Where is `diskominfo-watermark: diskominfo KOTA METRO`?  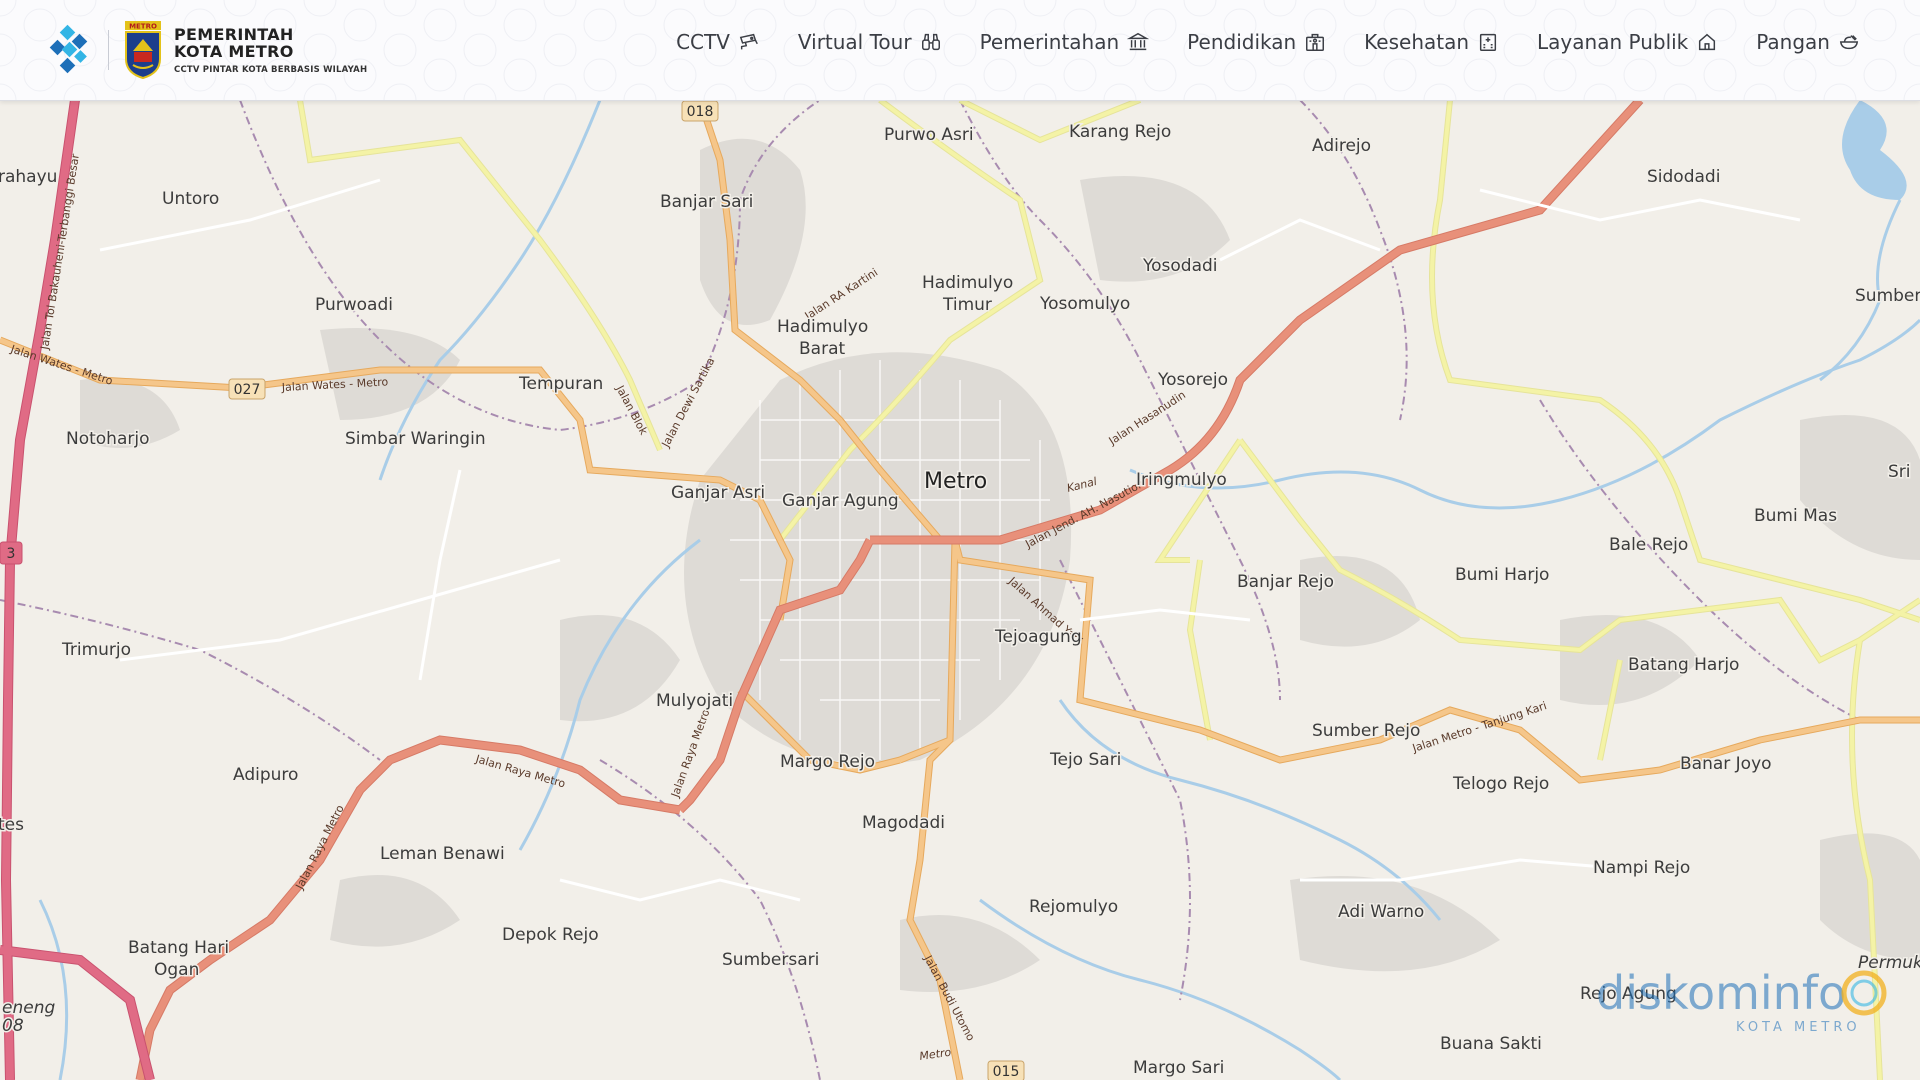 diskominfo-watermark: diskominfo KOTA METRO is located at coordinates (1746, 1001).